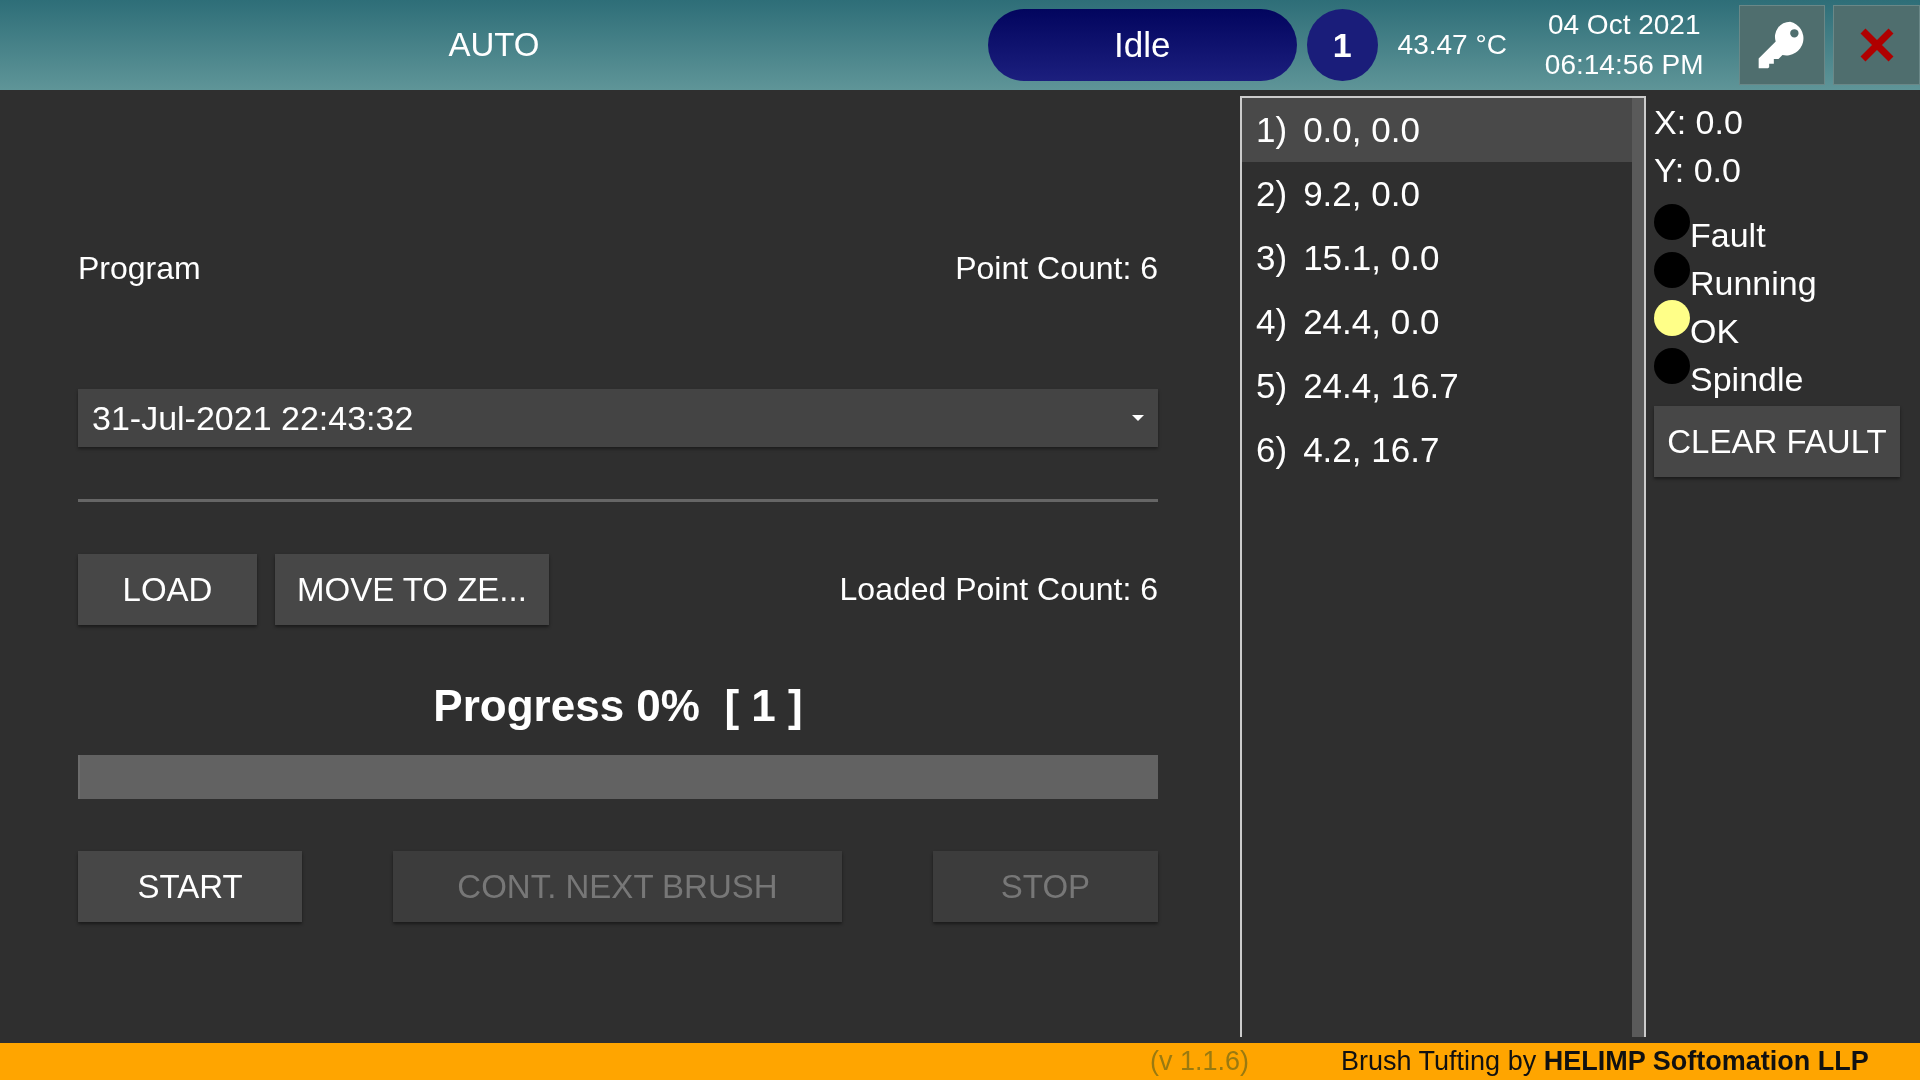 This screenshot has width=1920, height=1080. I want to click on clear-fault-button: CLEAR FAULT, so click(1777, 441).